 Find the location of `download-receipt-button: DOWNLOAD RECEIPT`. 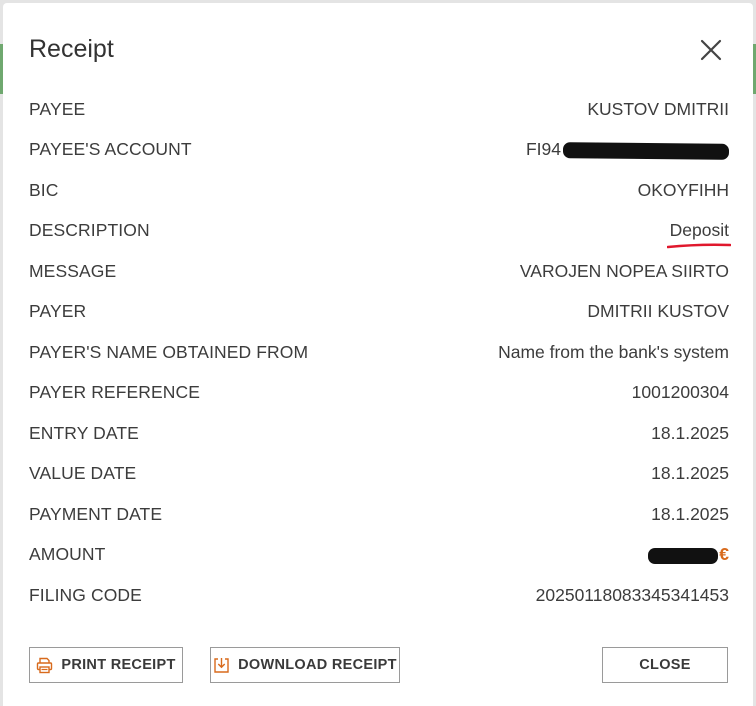

download-receipt-button: DOWNLOAD RECEIPT is located at coordinates (305, 665).